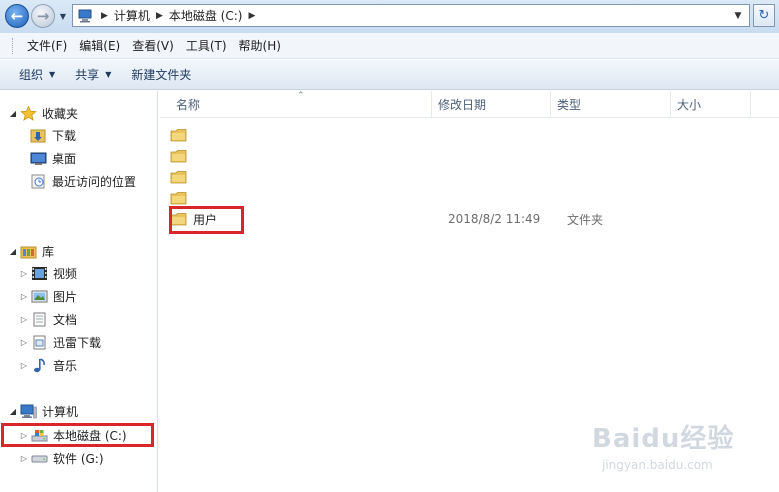 Image resolution: width=779 pixels, height=492 pixels. What do you see at coordinates (63, 16) in the screenshot?
I see `recent-pages-dropdown-icon: ▼` at bounding box center [63, 16].